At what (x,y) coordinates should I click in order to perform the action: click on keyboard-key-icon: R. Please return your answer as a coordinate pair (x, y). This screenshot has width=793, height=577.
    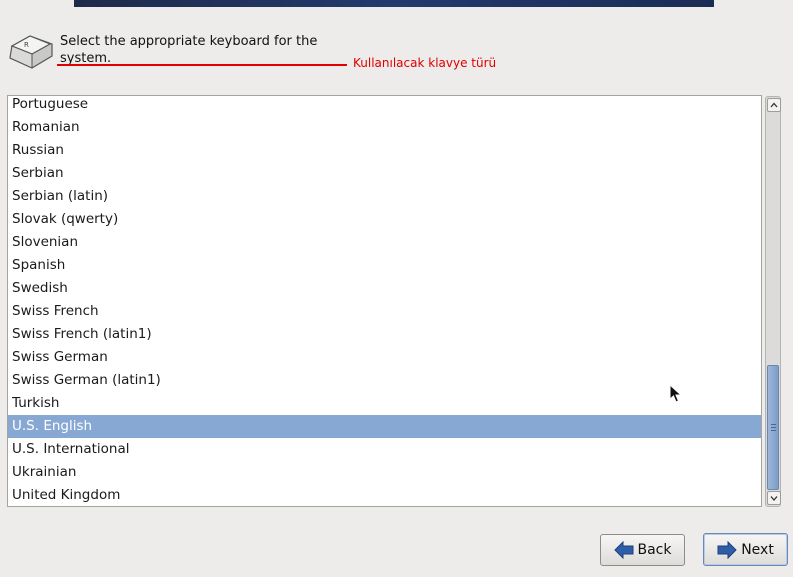
    Looking at the image, I should click on (31, 51).